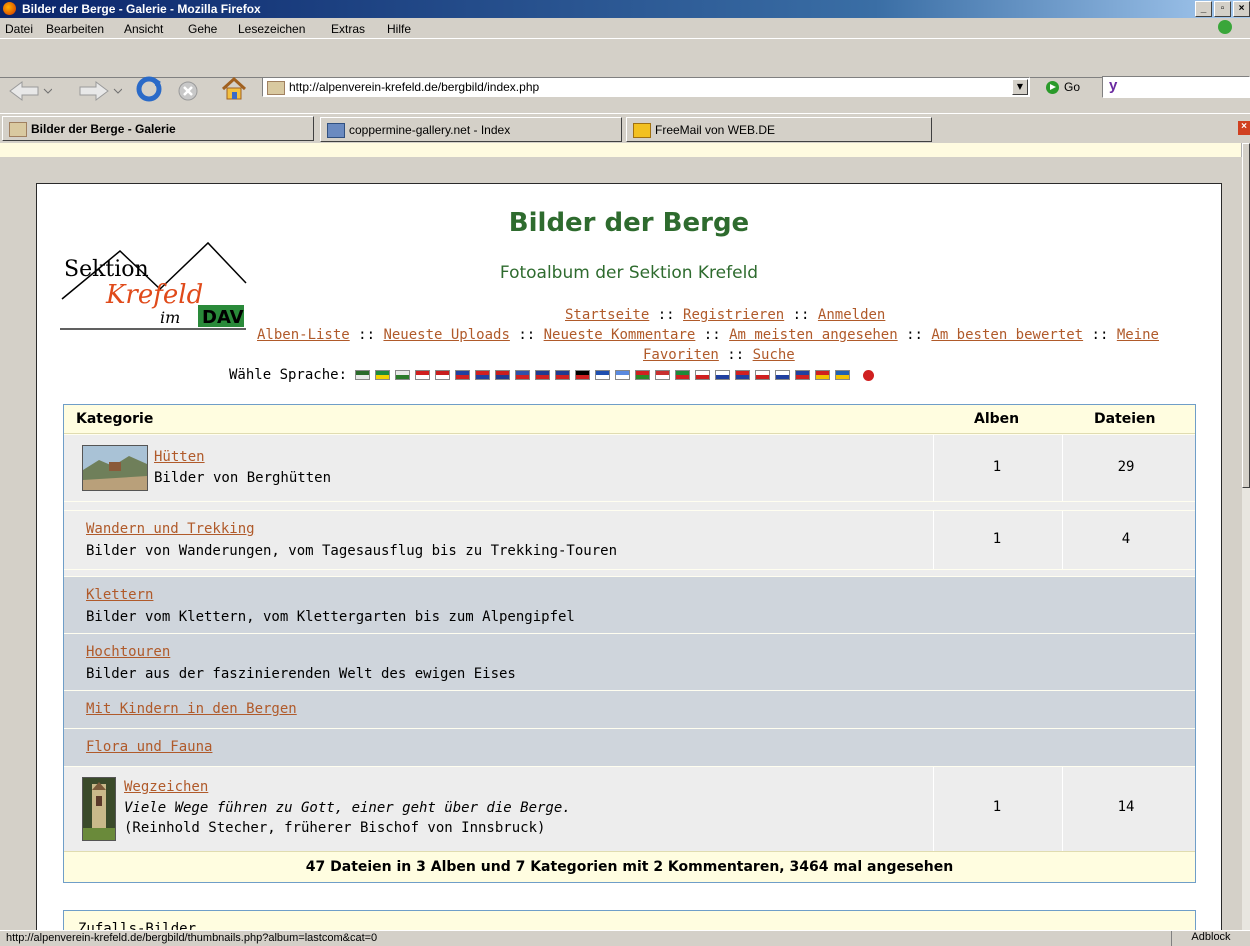  I want to click on adblock-button: Adblock, so click(1210, 938).